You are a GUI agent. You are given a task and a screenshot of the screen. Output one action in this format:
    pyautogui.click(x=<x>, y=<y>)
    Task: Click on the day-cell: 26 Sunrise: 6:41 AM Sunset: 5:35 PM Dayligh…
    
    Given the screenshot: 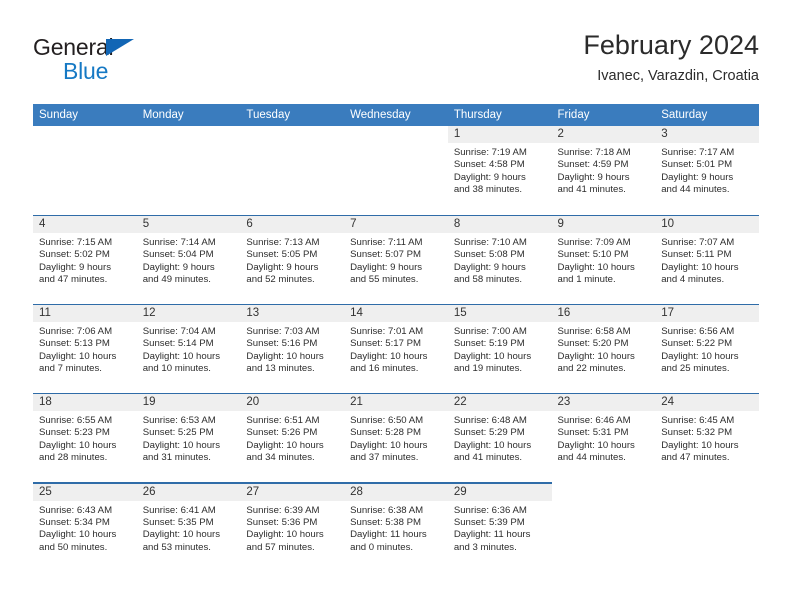 What is the action you would take?
    pyautogui.click(x=188, y=528)
    